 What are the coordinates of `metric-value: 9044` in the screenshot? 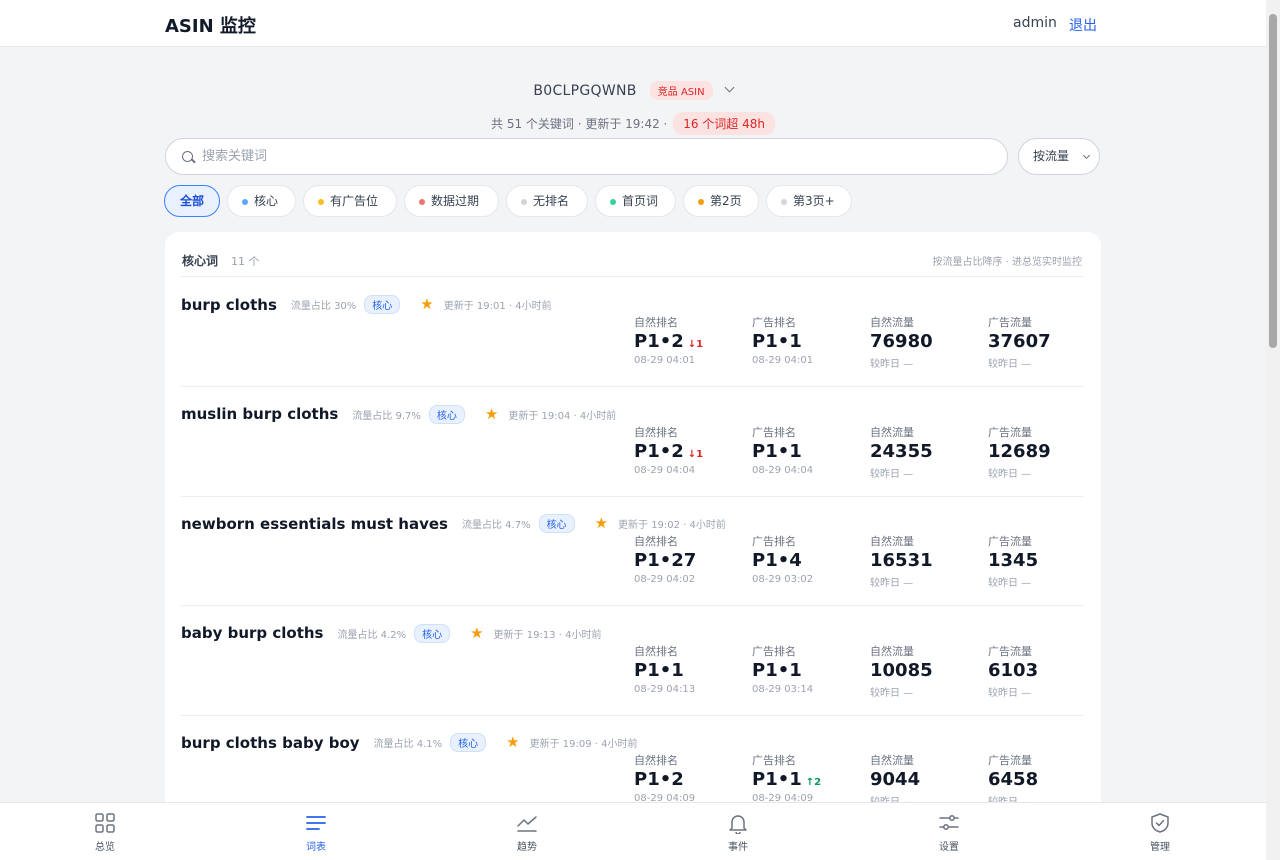 It's located at (925, 780).